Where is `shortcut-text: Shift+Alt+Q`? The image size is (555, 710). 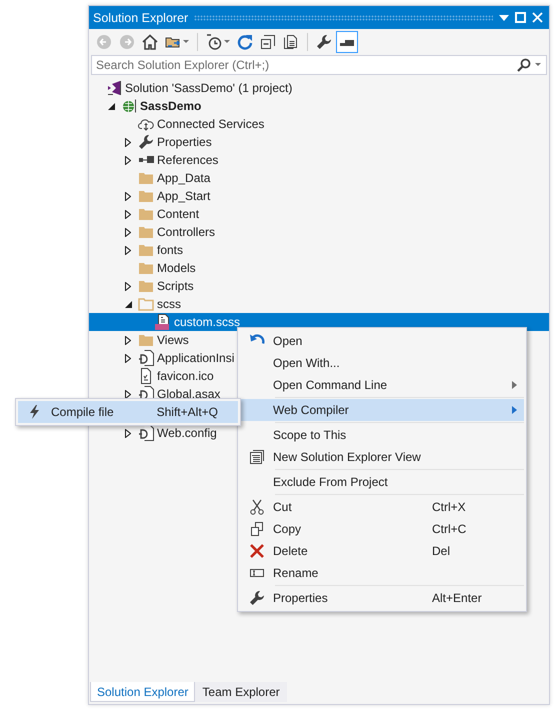
shortcut-text: Shift+Alt+Q is located at coordinates (187, 412).